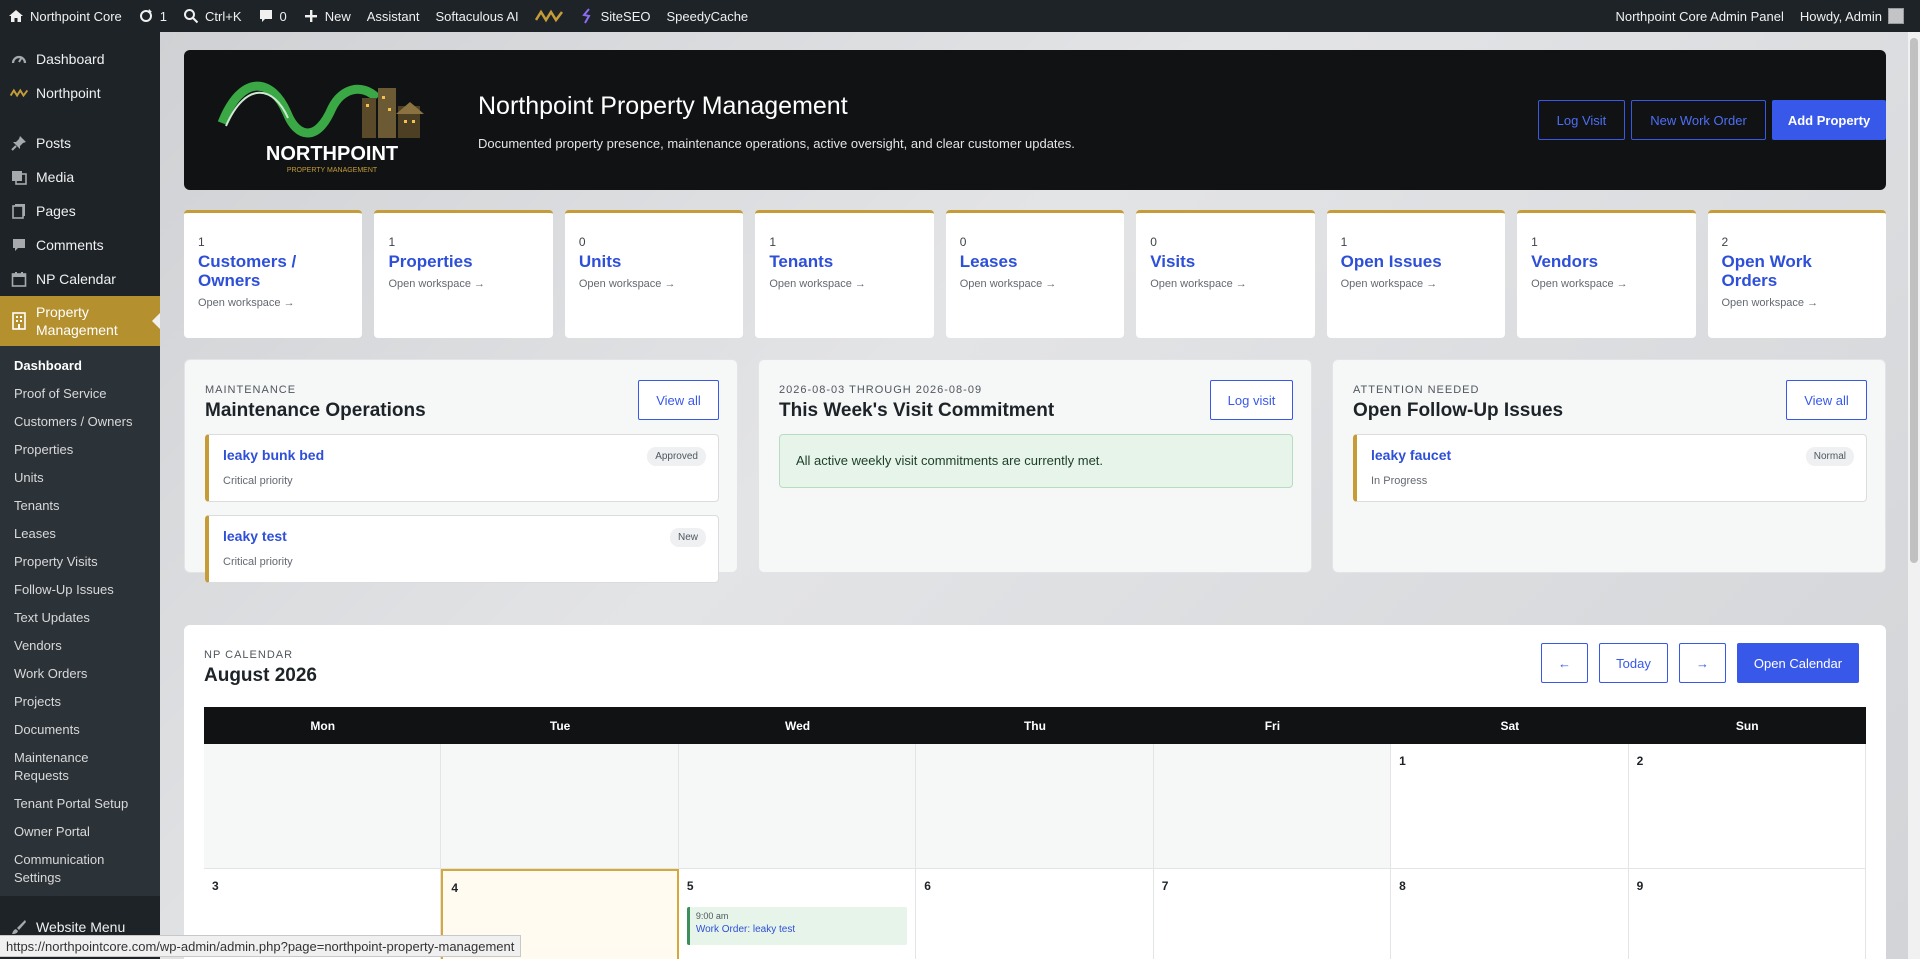 Image resolution: width=1920 pixels, height=959 pixels. Describe the element at coordinates (80, 730) in the screenshot. I see `submenu-documents: Documents` at that location.